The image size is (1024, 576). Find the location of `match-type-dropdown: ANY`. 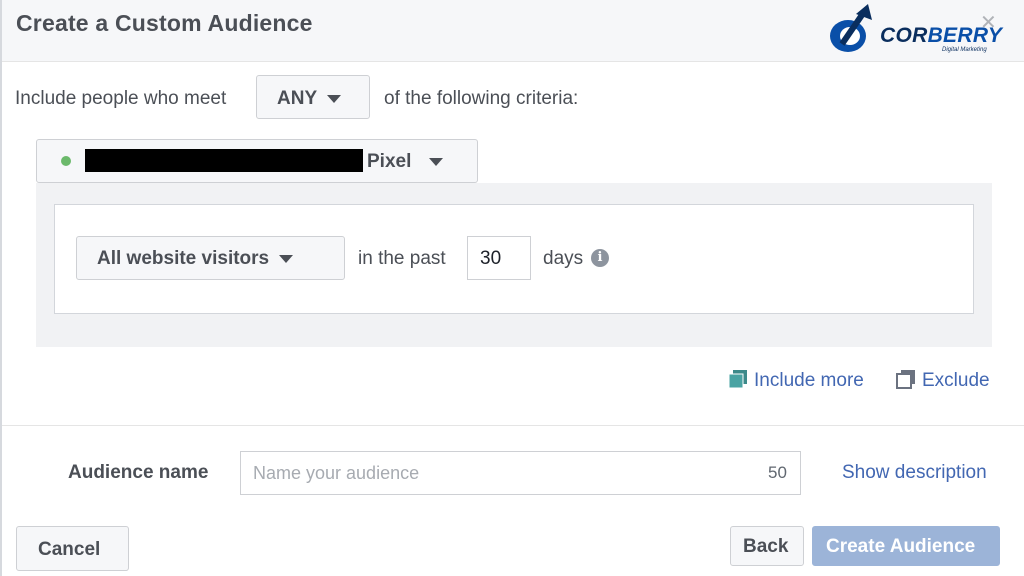

match-type-dropdown: ANY is located at coordinates (313, 97).